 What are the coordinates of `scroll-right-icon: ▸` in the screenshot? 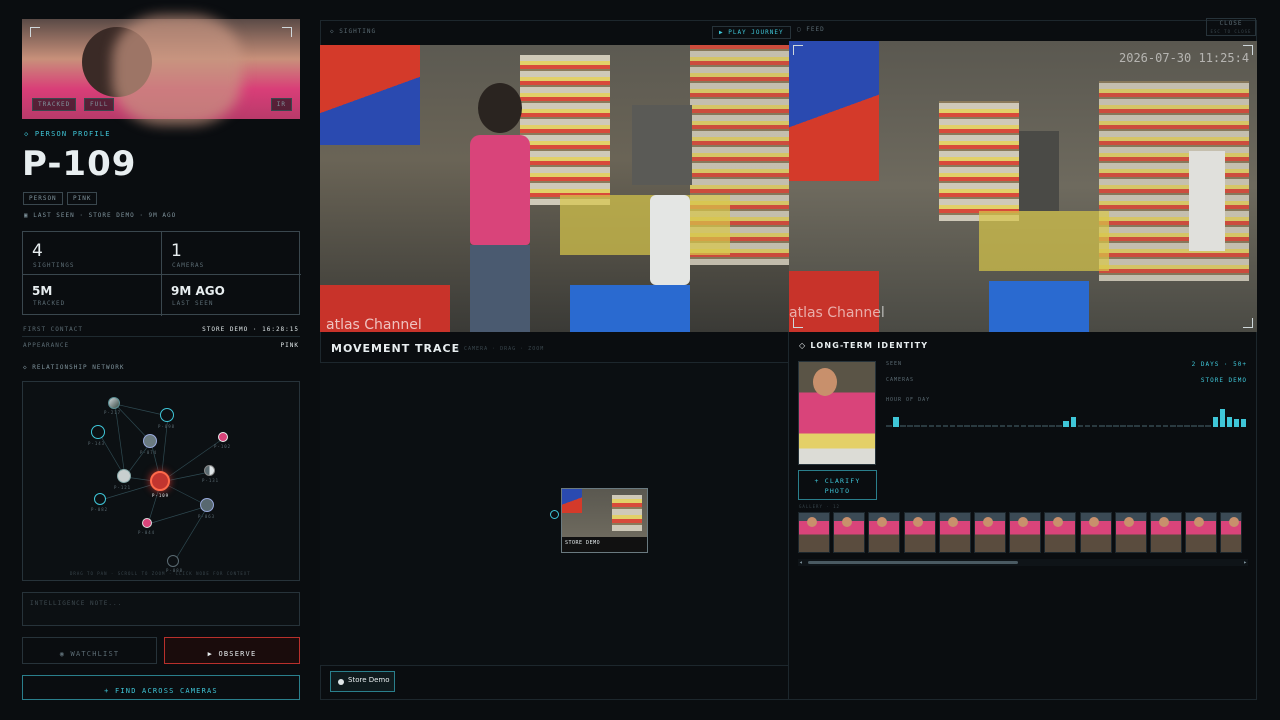 It's located at (1245, 562).